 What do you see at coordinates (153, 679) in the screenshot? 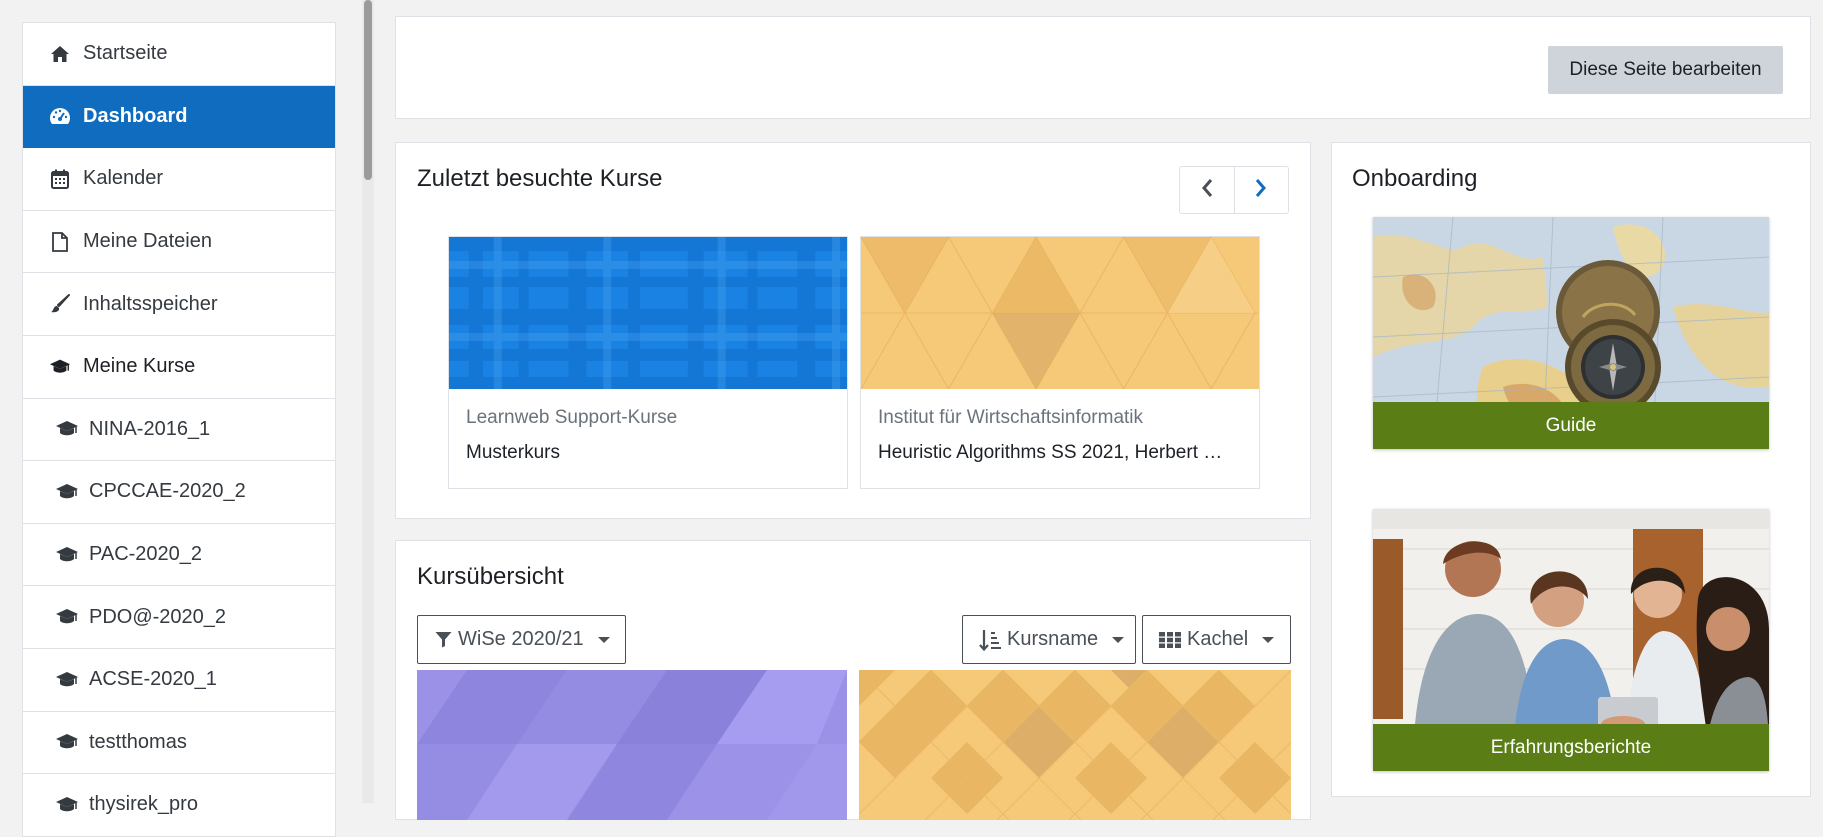
I see `sidebar-item-label: ACSE-2020_1` at bounding box center [153, 679].